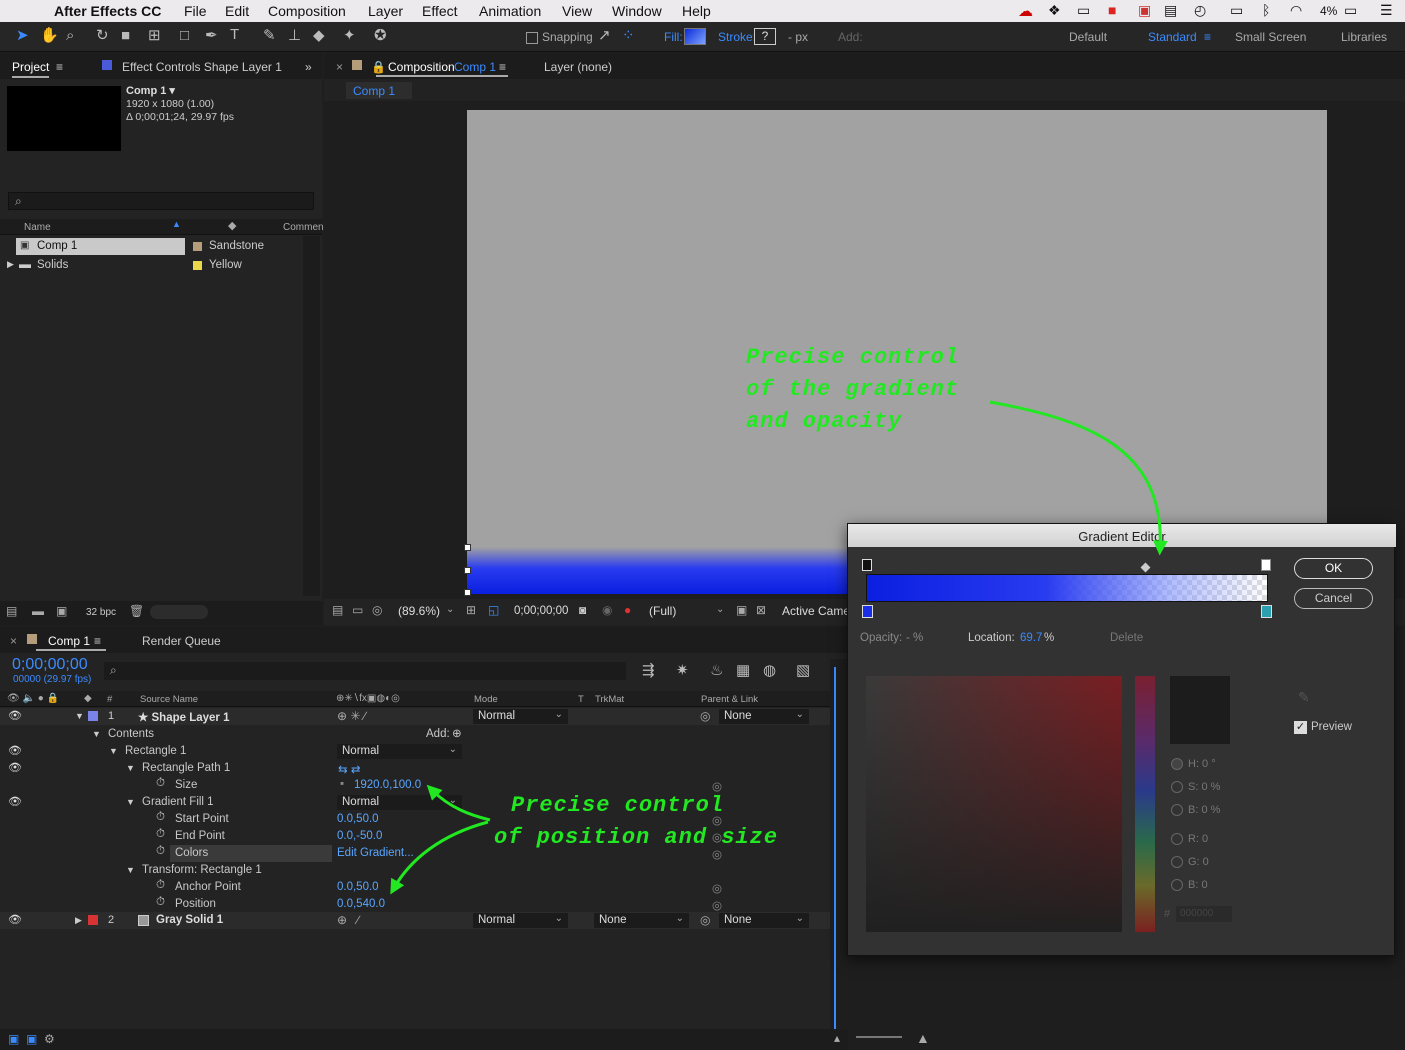  I want to click on cast-icon: ▭, so click(1083, 10).